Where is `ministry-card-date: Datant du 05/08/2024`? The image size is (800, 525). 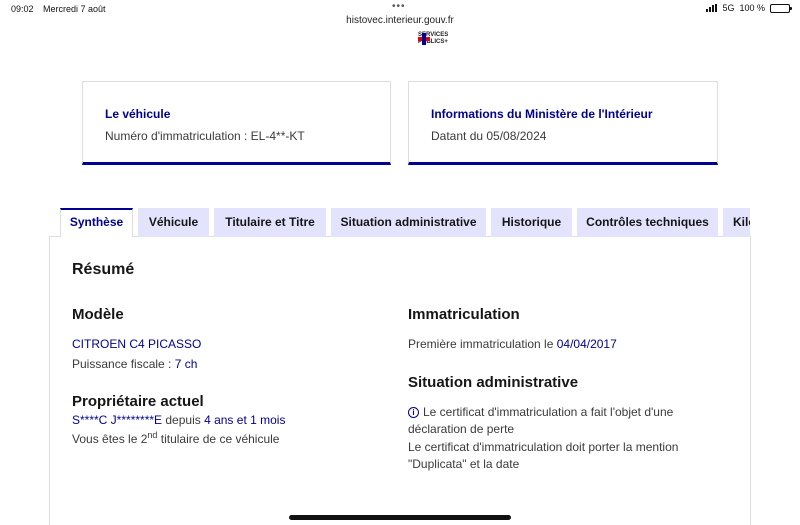 ministry-card-date: Datant du 05/08/2024 is located at coordinates (489, 136).